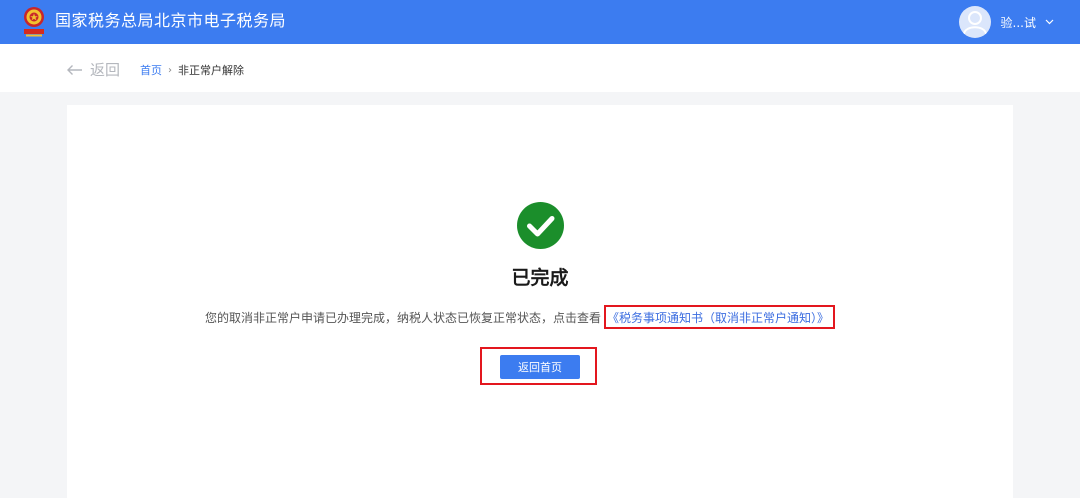 This screenshot has height=498, width=1080. What do you see at coordinates (151, 70) in the screenshot?
I see `breadcrumb-home-link: 首页` at bounding box center [151, 70].